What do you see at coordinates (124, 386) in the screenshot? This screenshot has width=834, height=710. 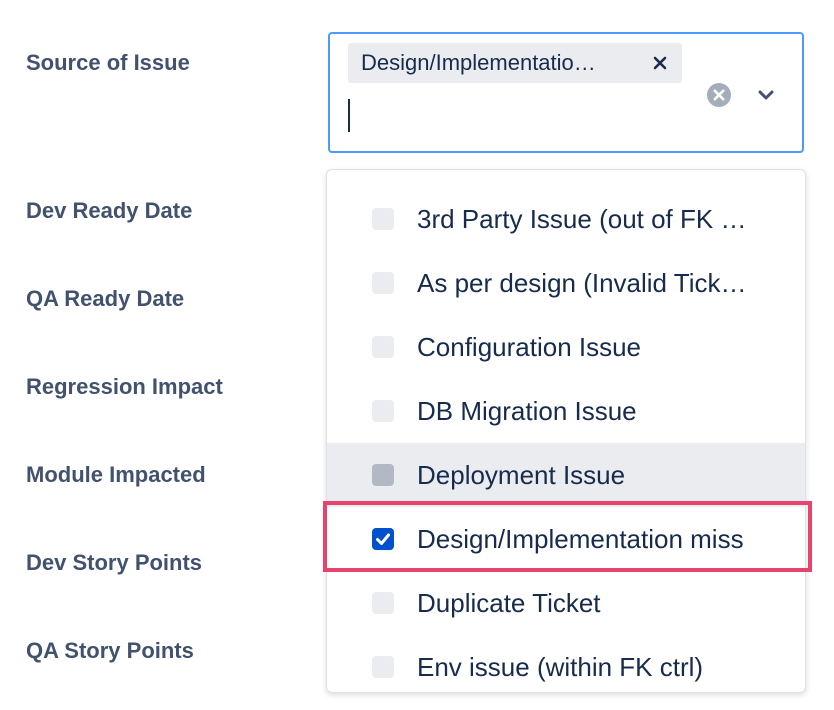 I see `field-label-regression-impact: Regression Impact` at bounding box center [124, 386].